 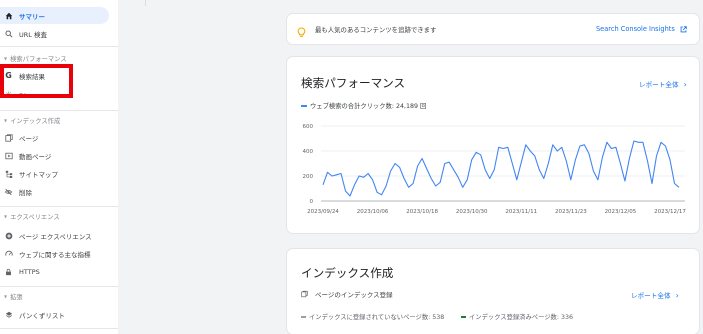 What do you see at coordinates (32, 16) in the screenshot?
I see `sidebar-item-label: サマリー` at bounding box center [32, 16].